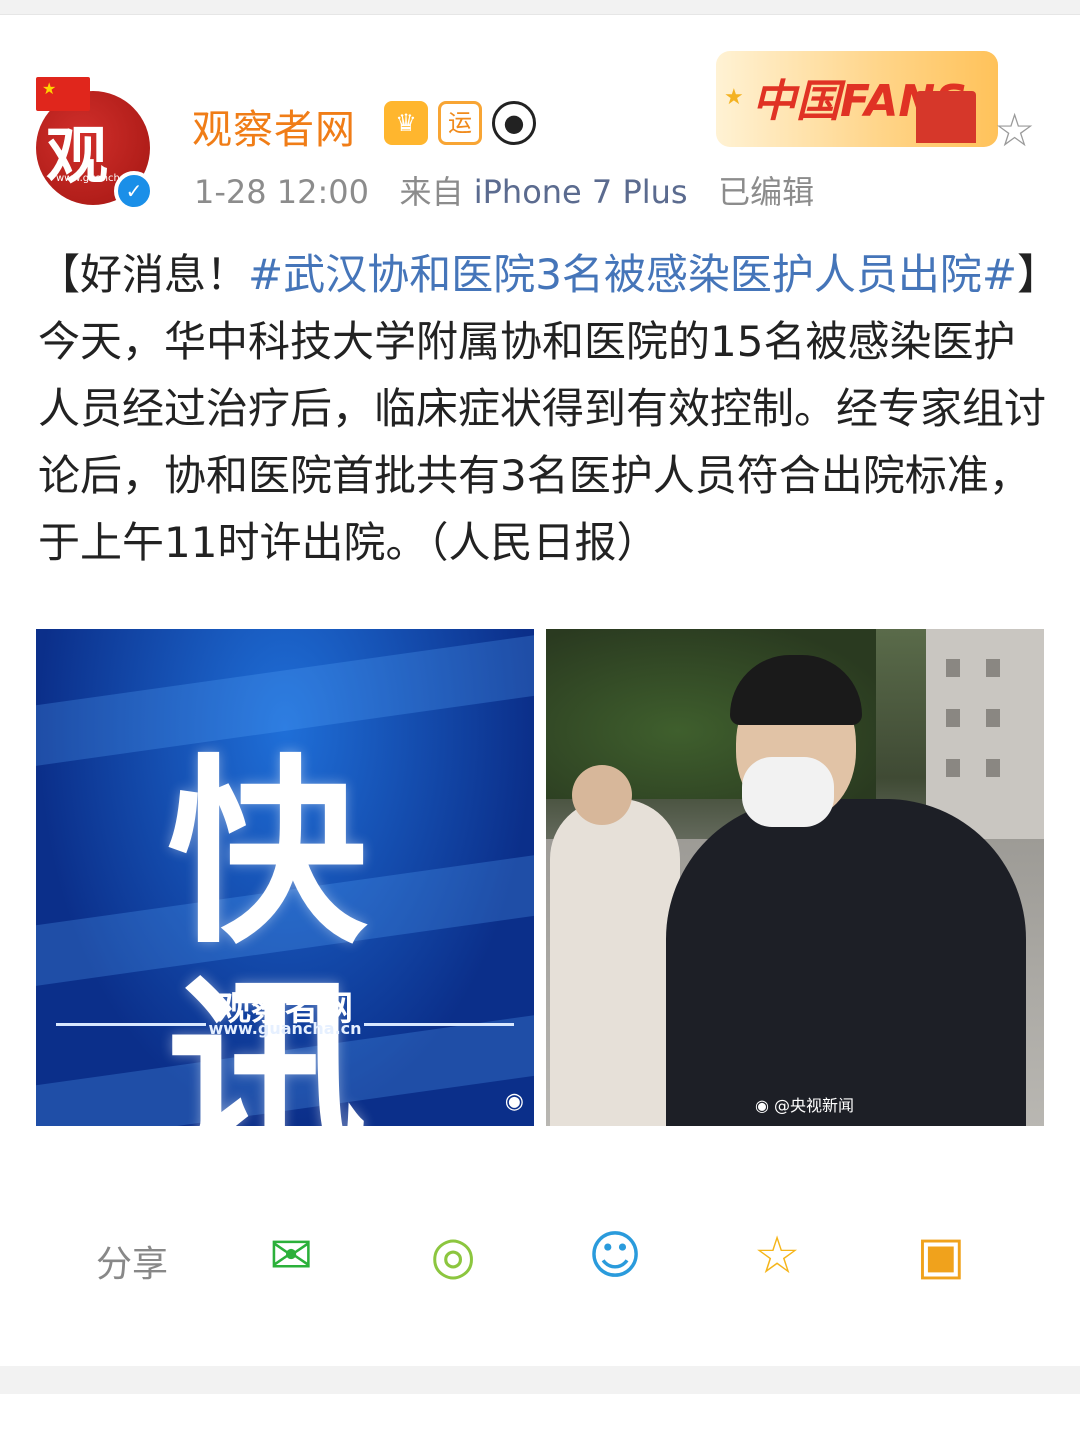 The height and width of the screenshot is (1446, 1080). Describe the element at coordinates (514, 1101) in the screenshot. I see `weibo-watermark-icon: ◉` at that location.